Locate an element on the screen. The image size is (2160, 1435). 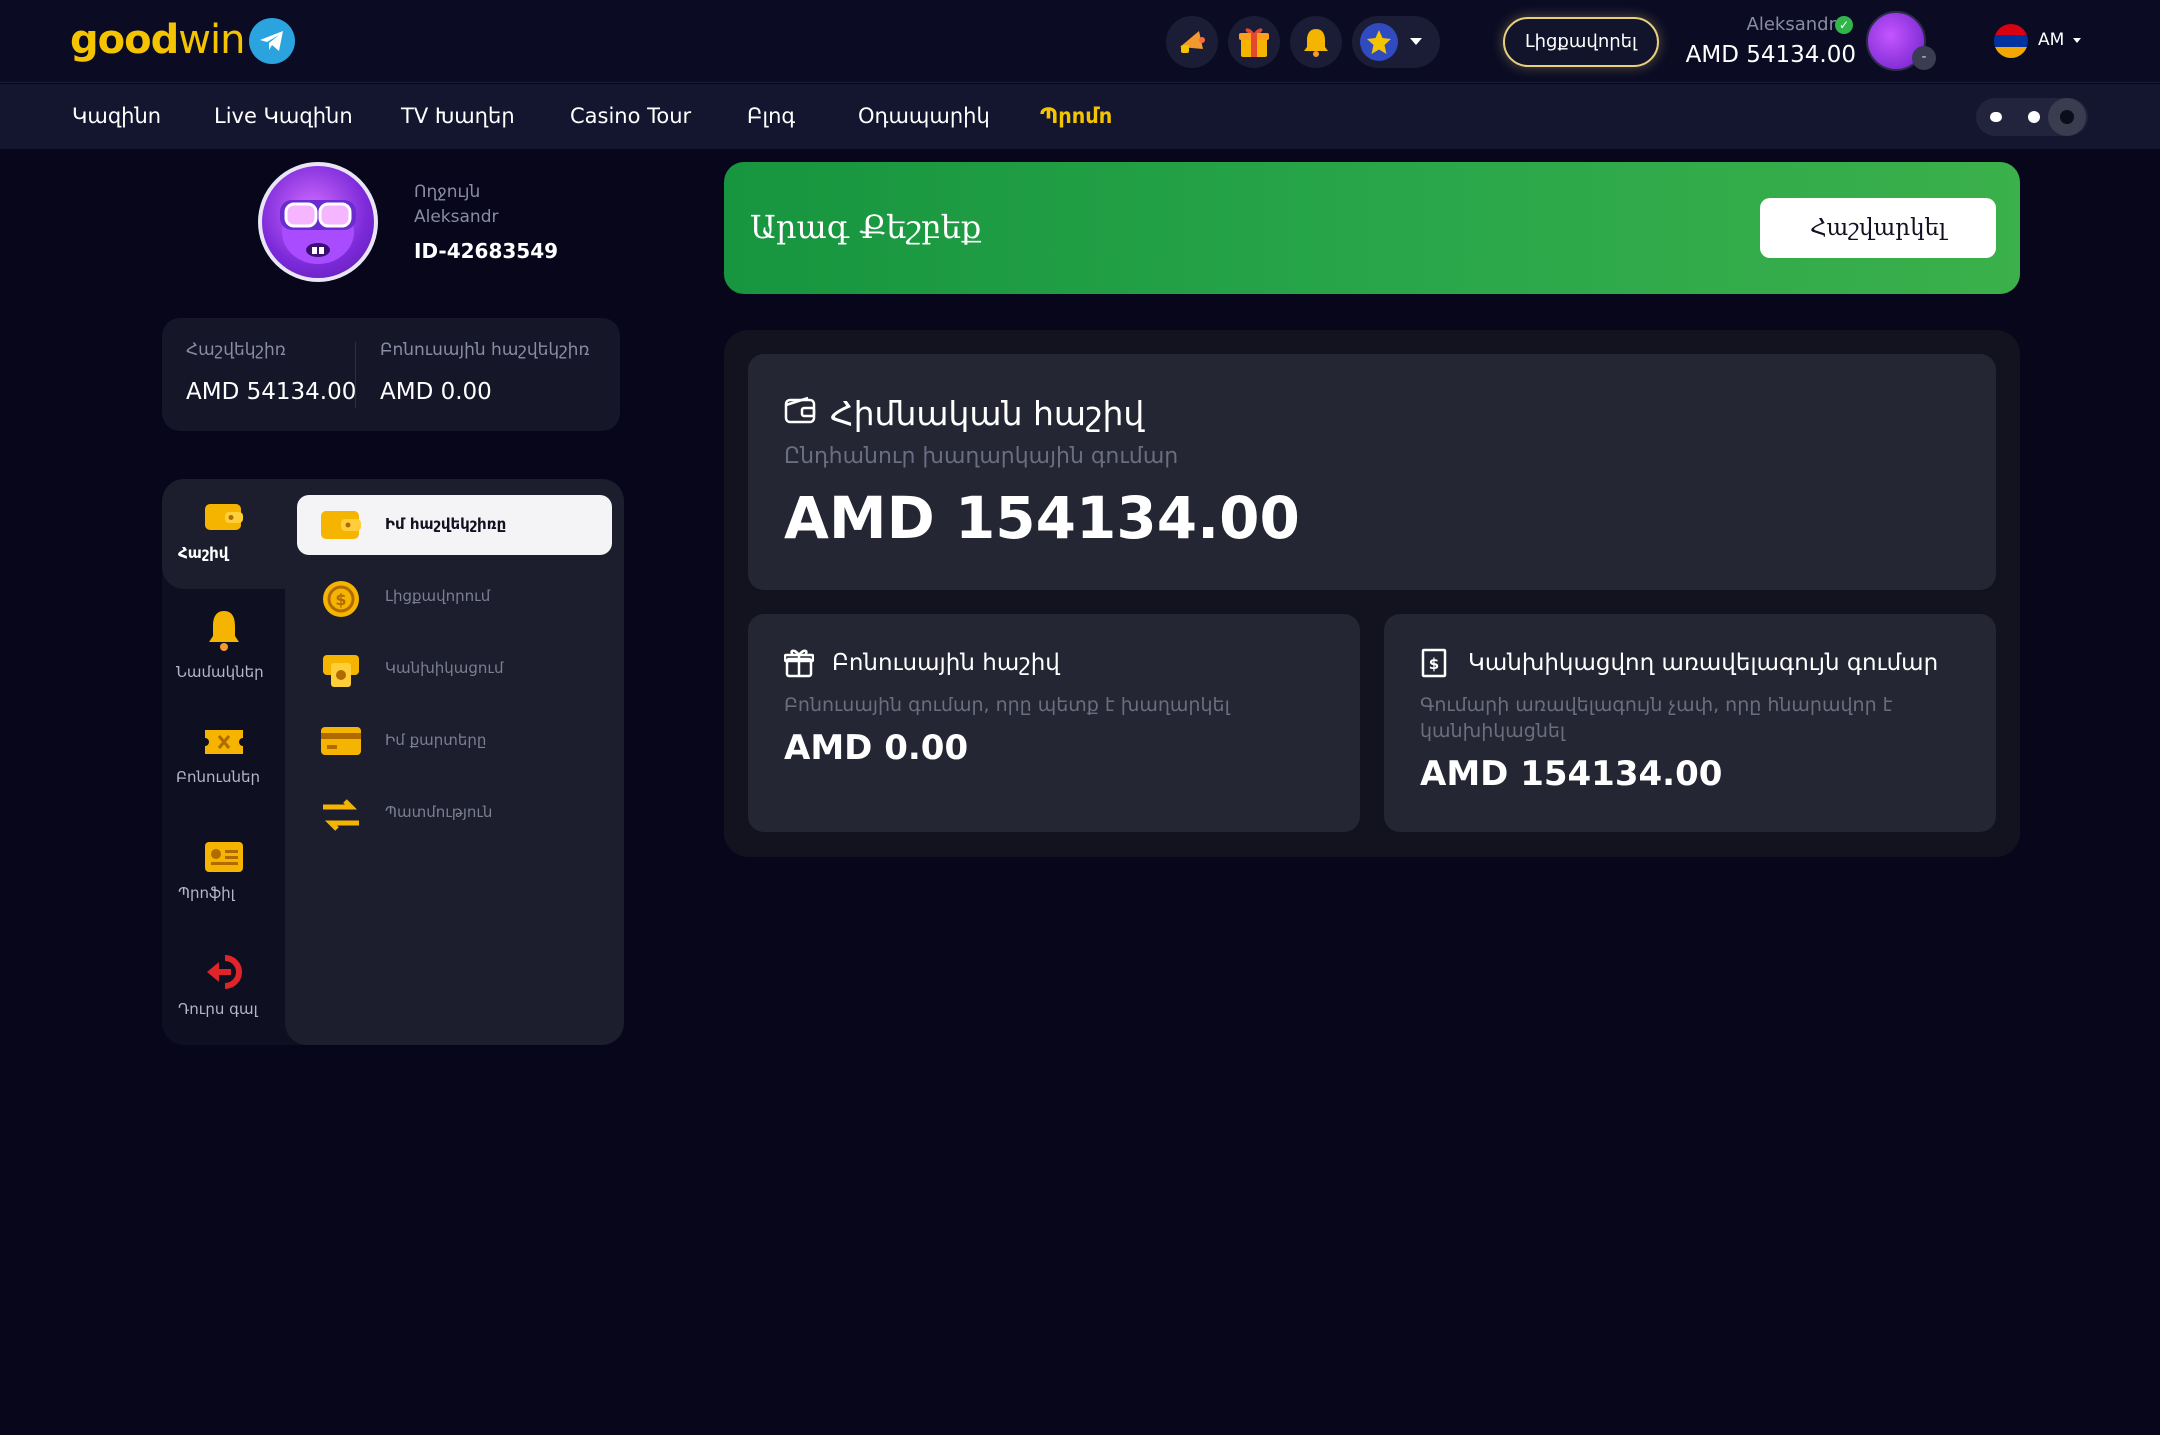
sidebar-item-label: Նամակներ is located at coordinates (220, 672).